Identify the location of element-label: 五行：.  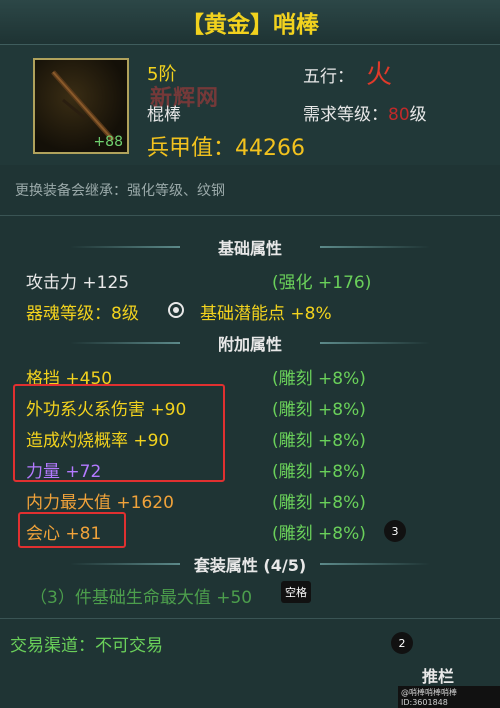
(328, 77).